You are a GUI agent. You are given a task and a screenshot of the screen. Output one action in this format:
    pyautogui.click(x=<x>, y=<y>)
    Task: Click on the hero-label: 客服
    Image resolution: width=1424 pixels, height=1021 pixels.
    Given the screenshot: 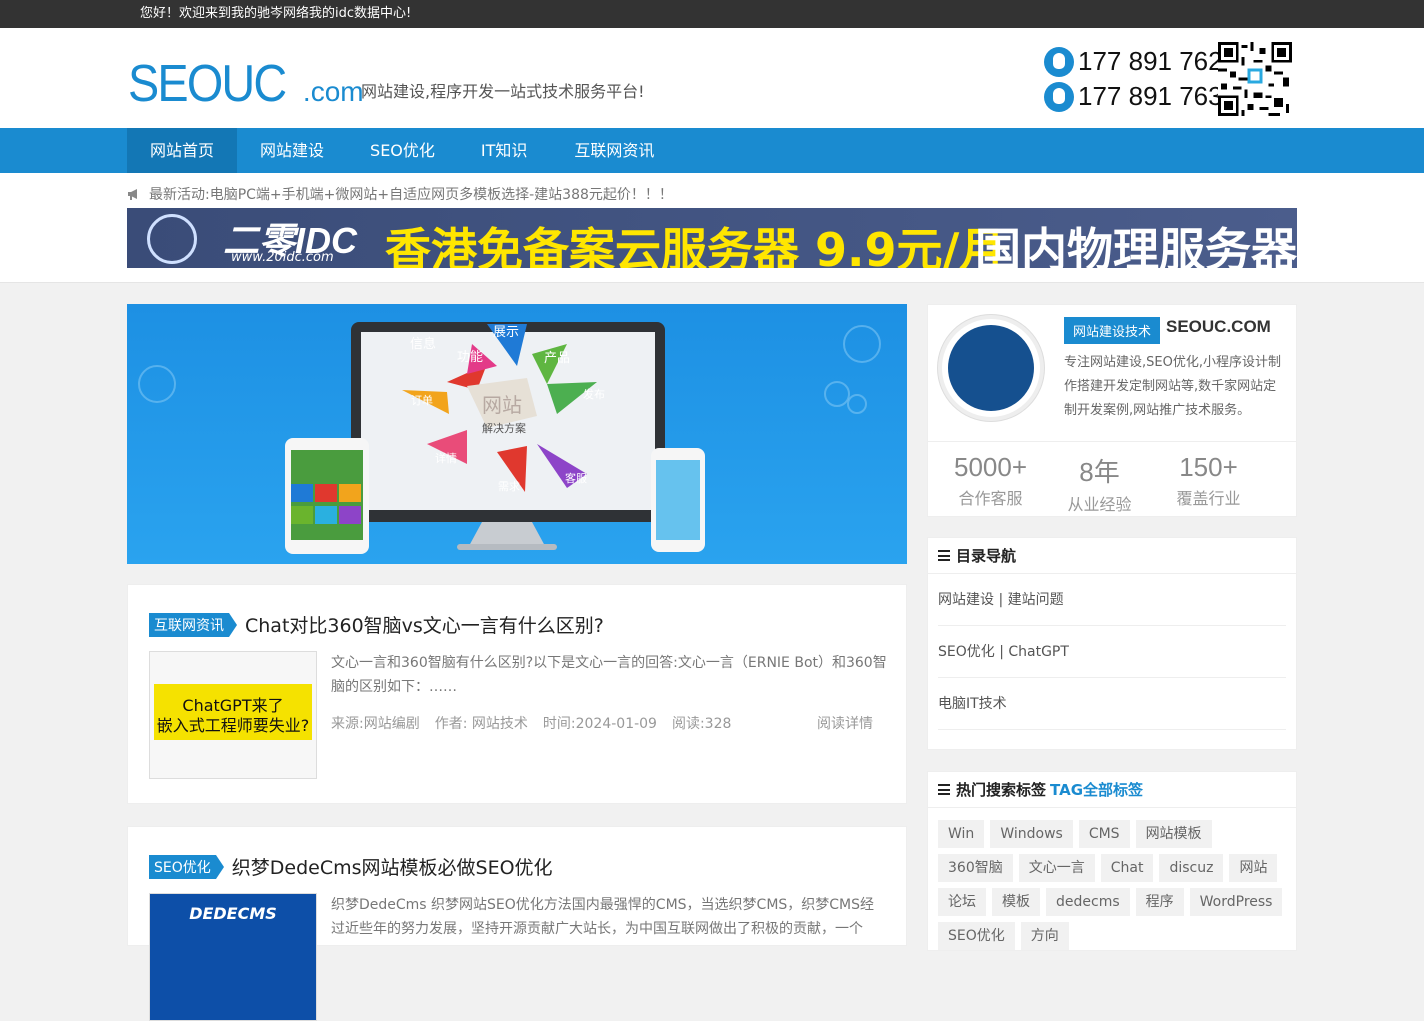 What is the action you would take?
    pyautogui.click(x=576, y=478)
    